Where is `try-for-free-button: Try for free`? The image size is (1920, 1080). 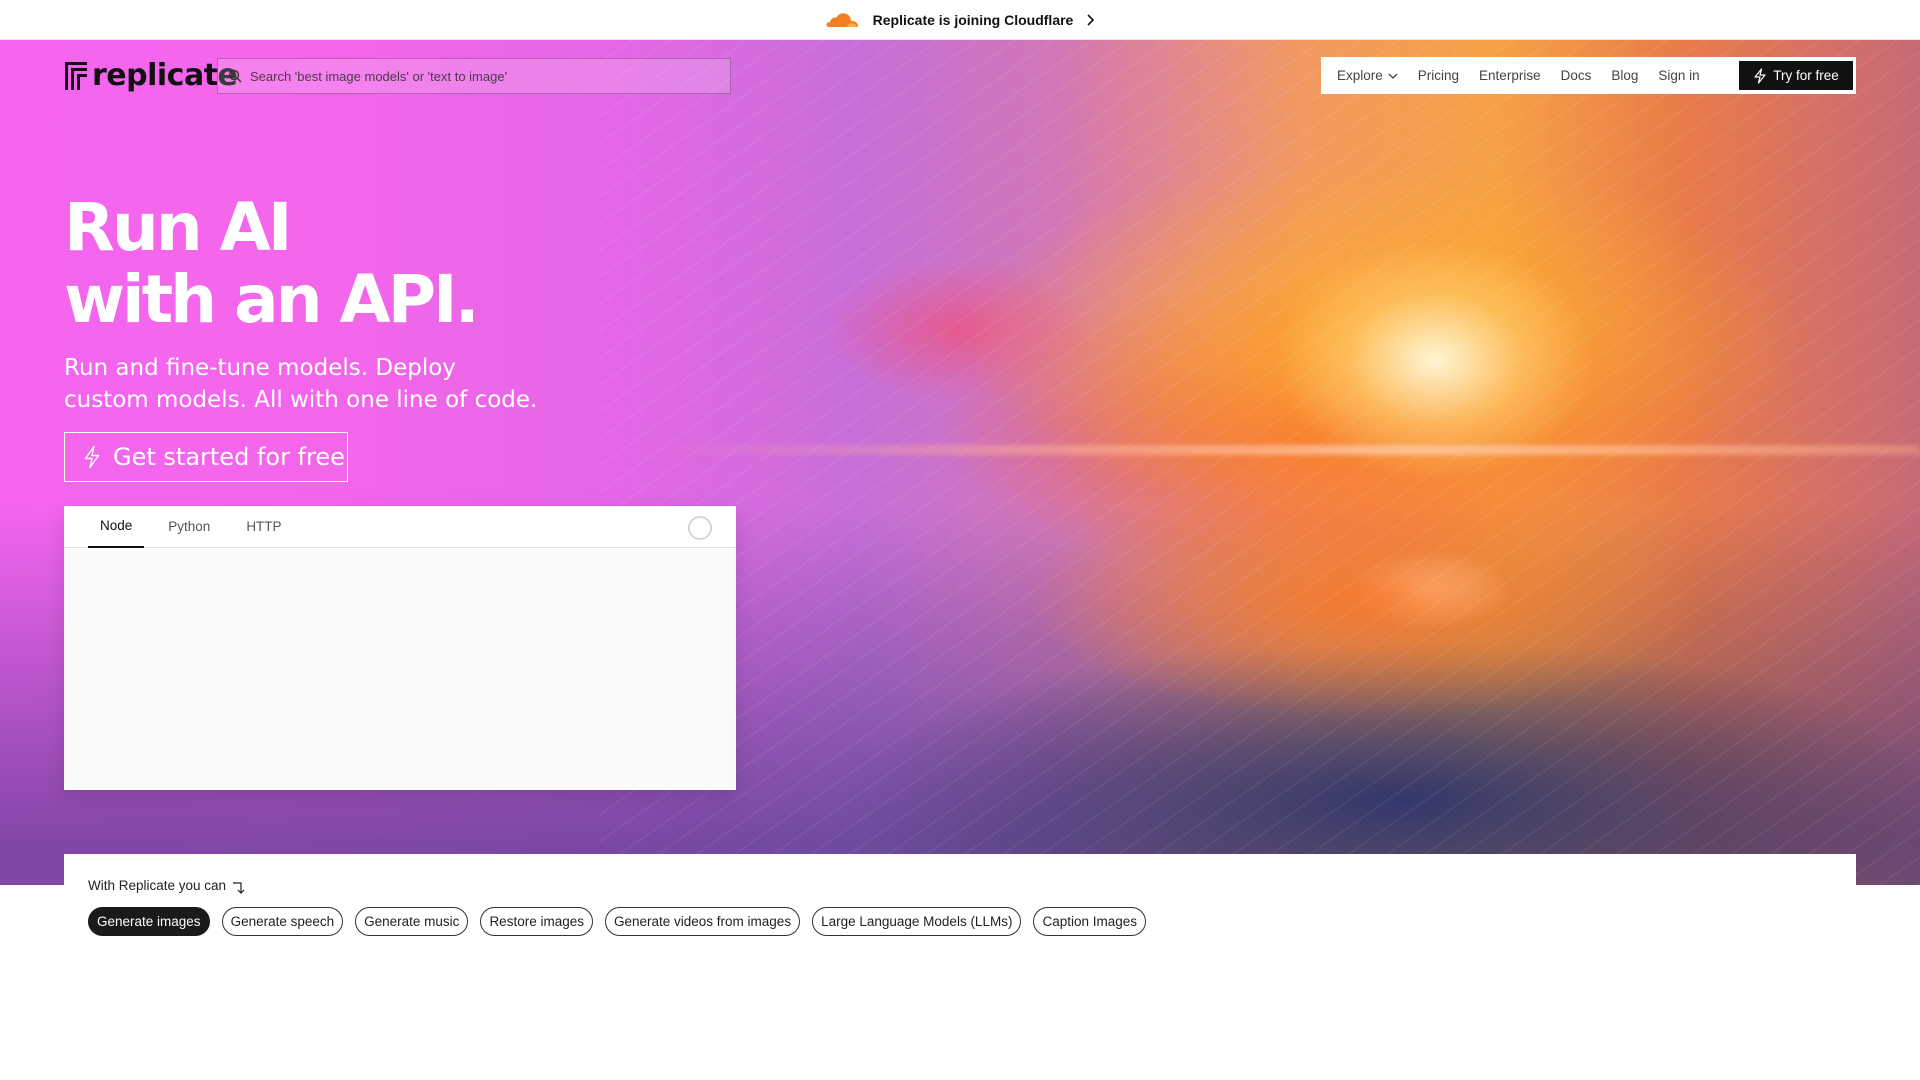 try-for-free-button: Try for free is located at coordinates (1796, 75).